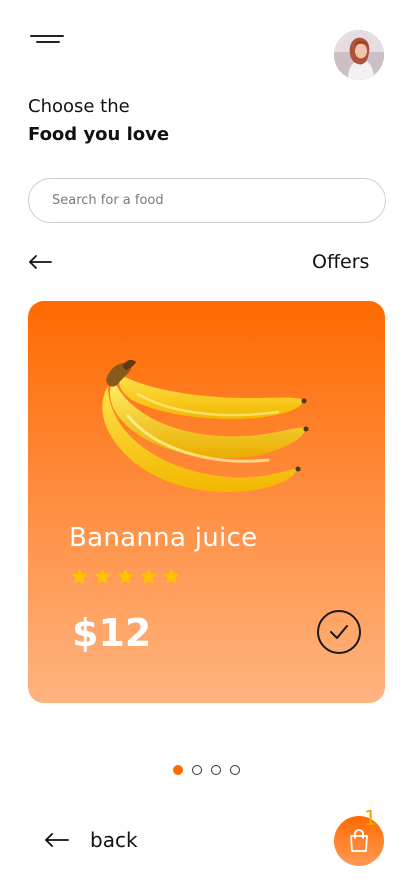 This screenshot has height=896, width=414. I want to click on back-button: back, so click(91, 840).